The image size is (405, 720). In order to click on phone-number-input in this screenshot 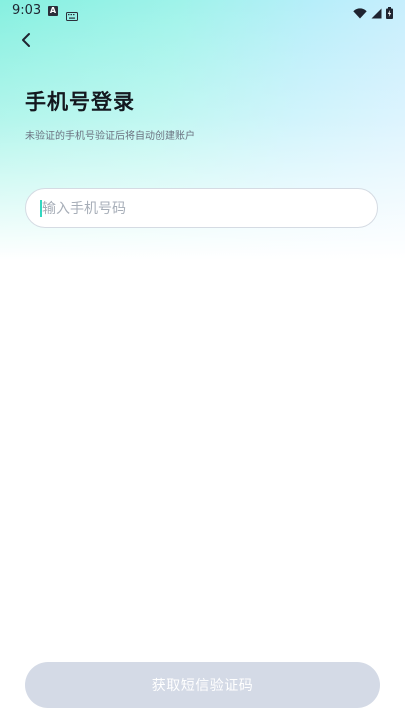, I will do `click(202, 209)`.